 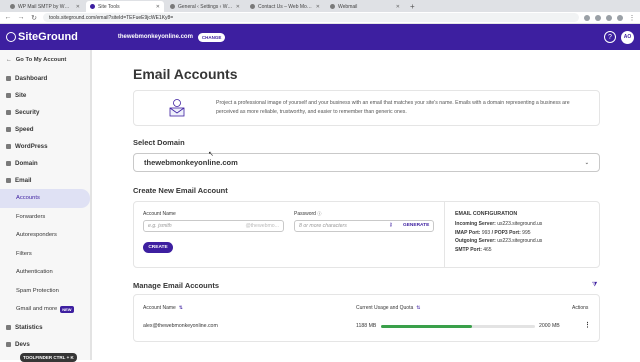 What do you see at coordinates (366, 318) in the screenshot?
I see `manage-accounts-card` at bounding box center [366, 318].